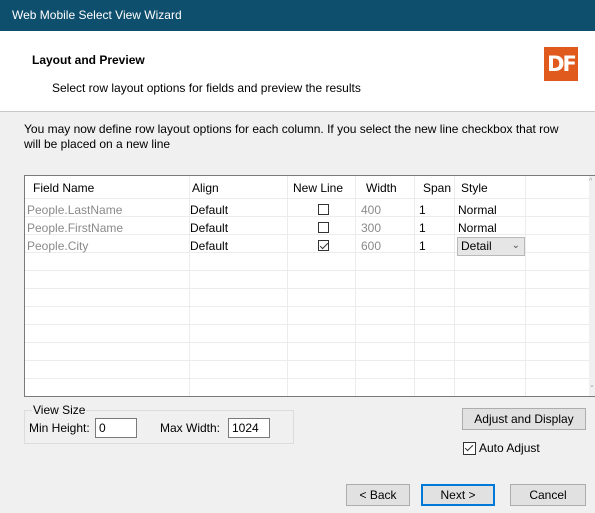 The height and width of the screenshot is (513, 595). What do you see at coordinates (371, 246) in the screenshot?
I see `width-cell: 600` at bounding box center [371, 246].